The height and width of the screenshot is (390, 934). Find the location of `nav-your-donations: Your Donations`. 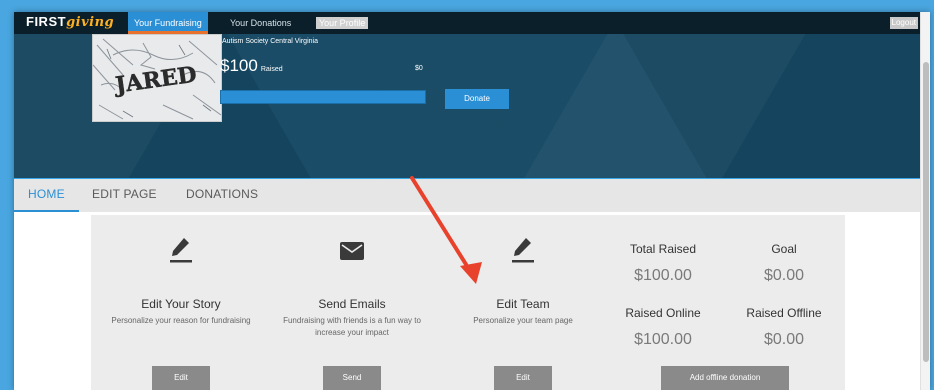

nav-your-donations: Your Donations is located at coordinates (260, 23).